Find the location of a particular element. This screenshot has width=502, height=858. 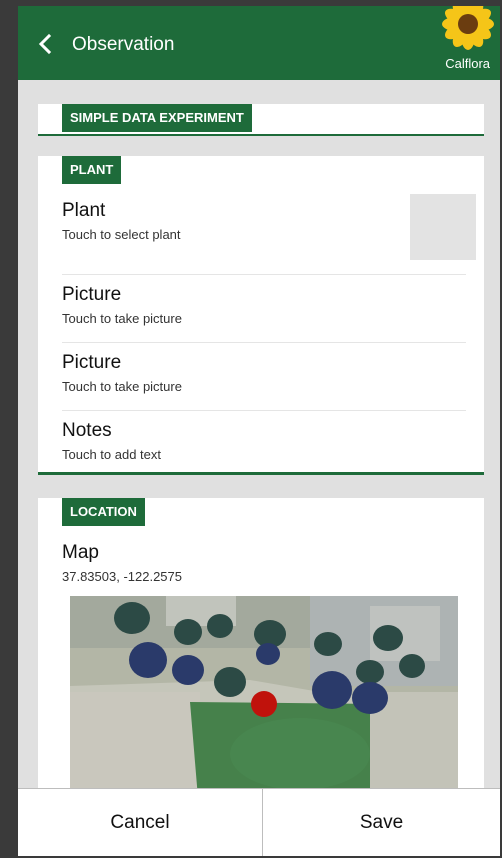

plant-thumbnail is located at coordinates (443, 227).